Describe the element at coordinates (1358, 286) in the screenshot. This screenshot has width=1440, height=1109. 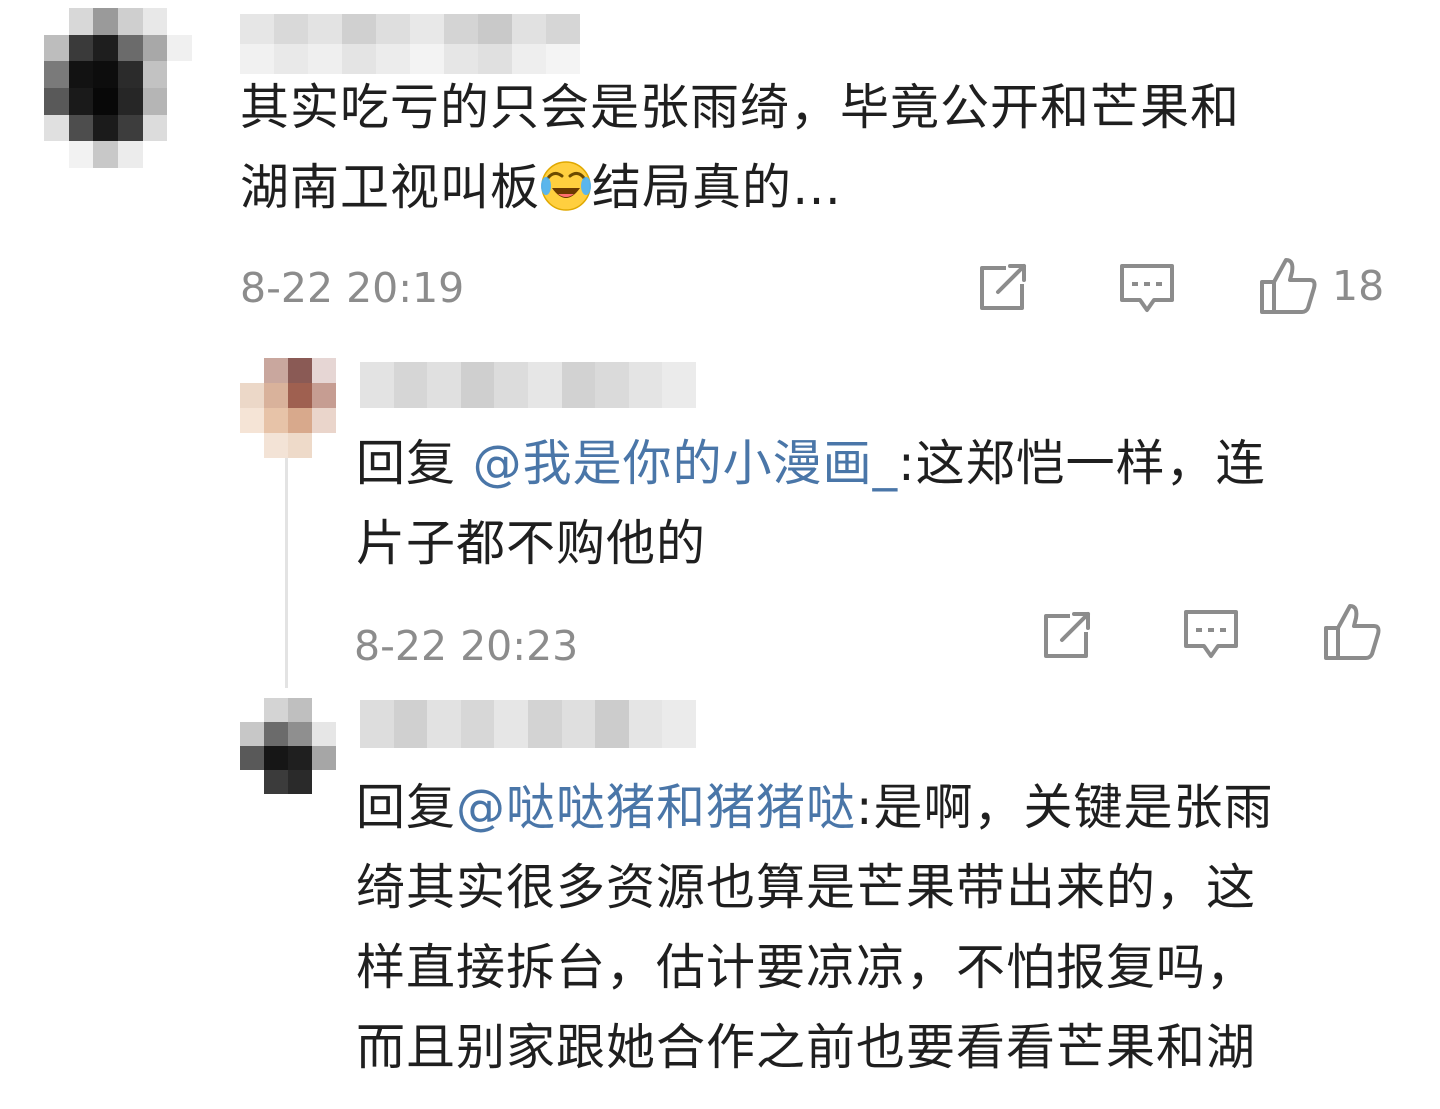
I see `like-count: 18` at that location.